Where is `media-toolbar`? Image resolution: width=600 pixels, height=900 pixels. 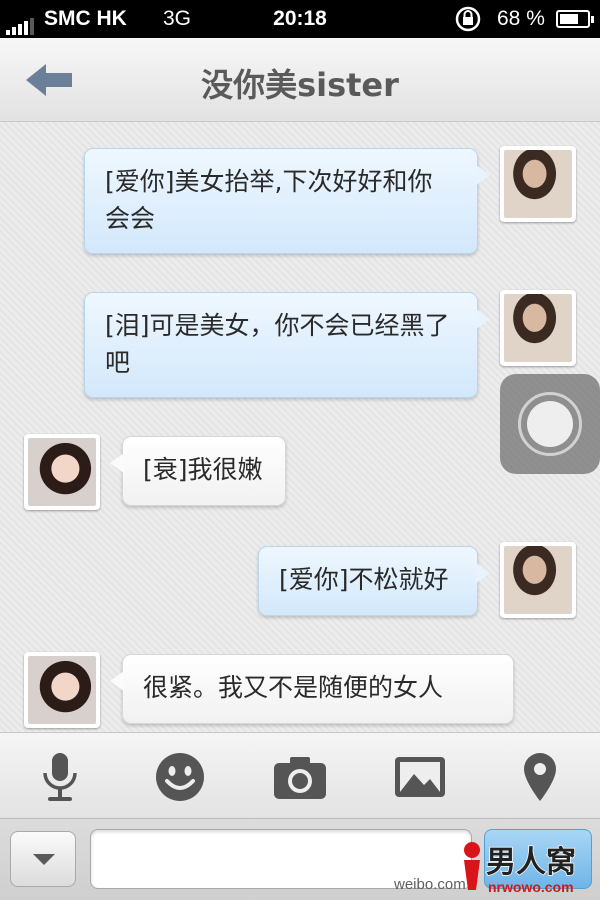
media-toolbar is located at coordinates (300, 775).